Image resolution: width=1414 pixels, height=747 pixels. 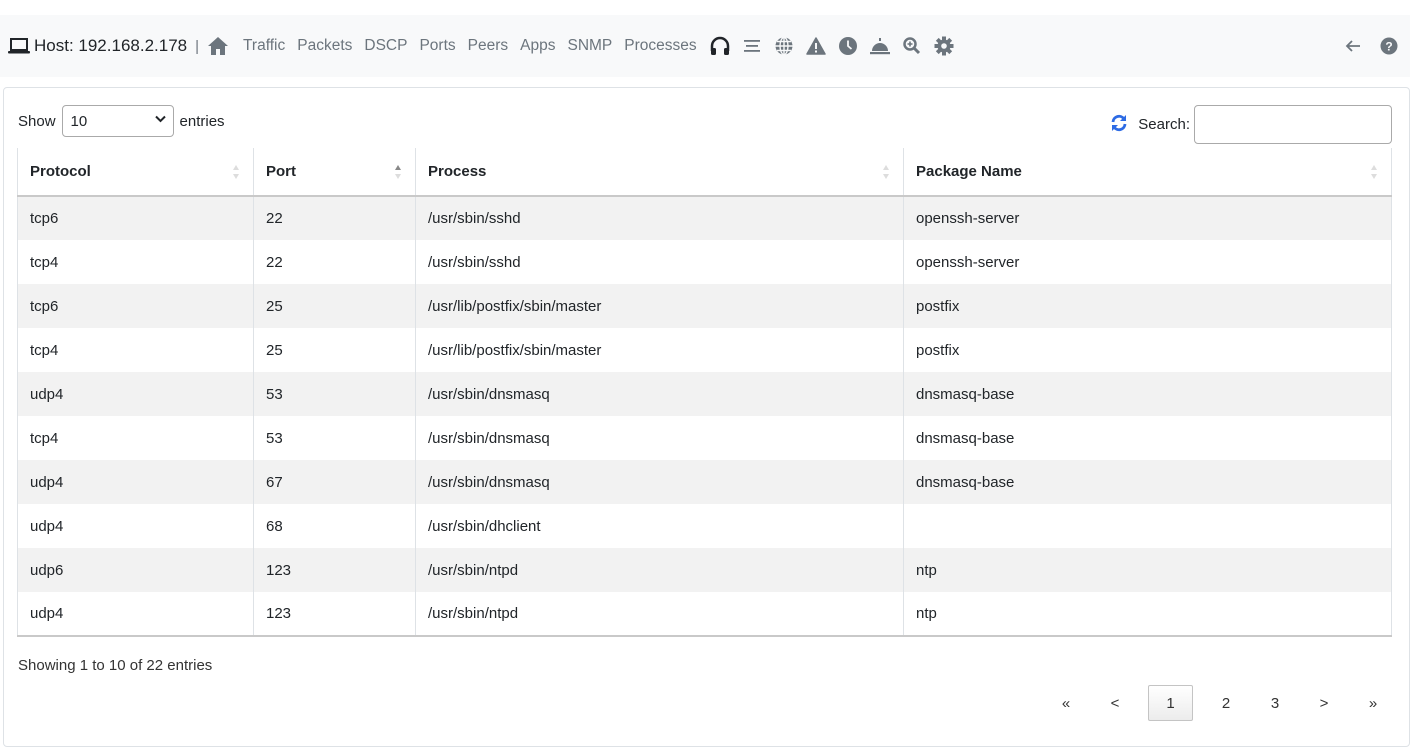 I want to click on back-arrow-icon, so click(x=1353, y=46).